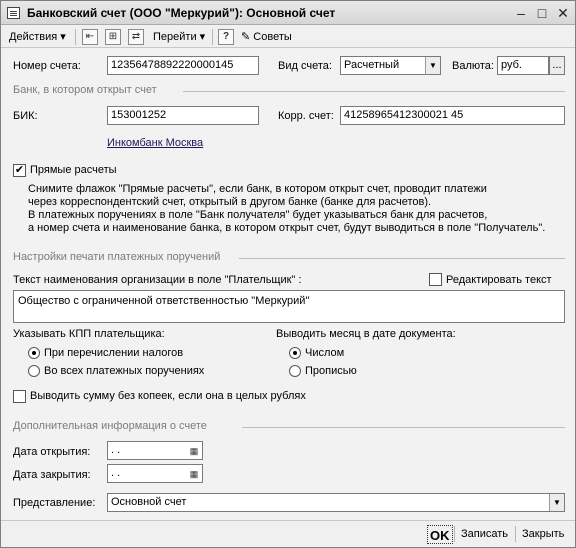 The height and width of the screenshot is (548, 576). What do you see at coordinates (372, 65) in the screenshot?
I see `account-type-value: Расчетный` at bounding box center [372, 65].